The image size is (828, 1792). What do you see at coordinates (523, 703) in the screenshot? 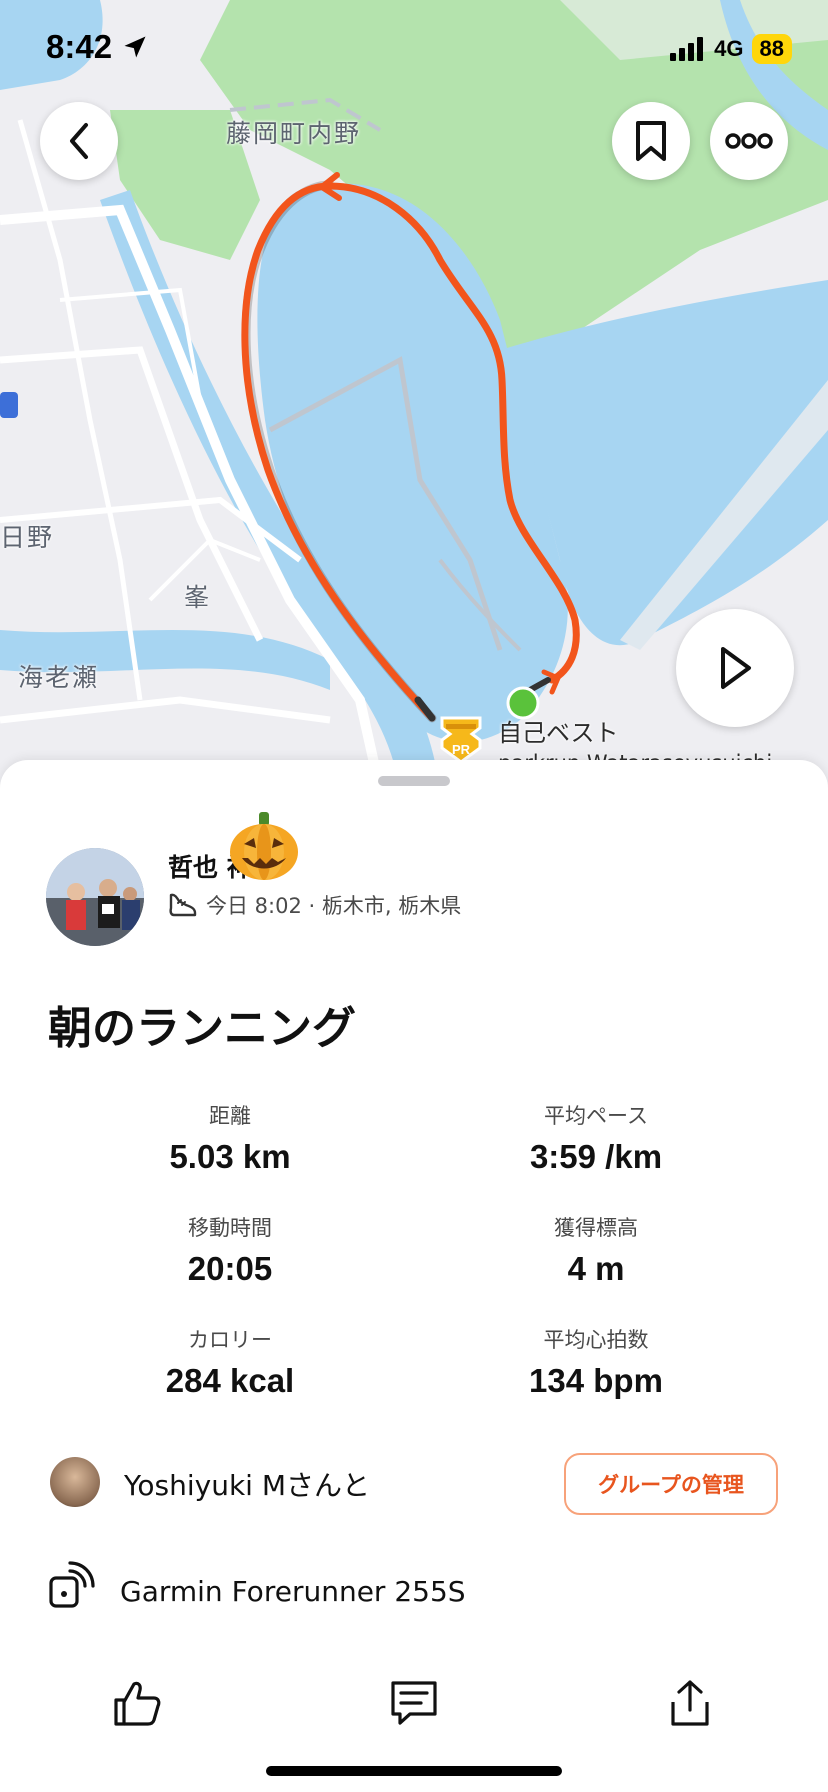
I see `start-marker` at bounding box center [523, 703].